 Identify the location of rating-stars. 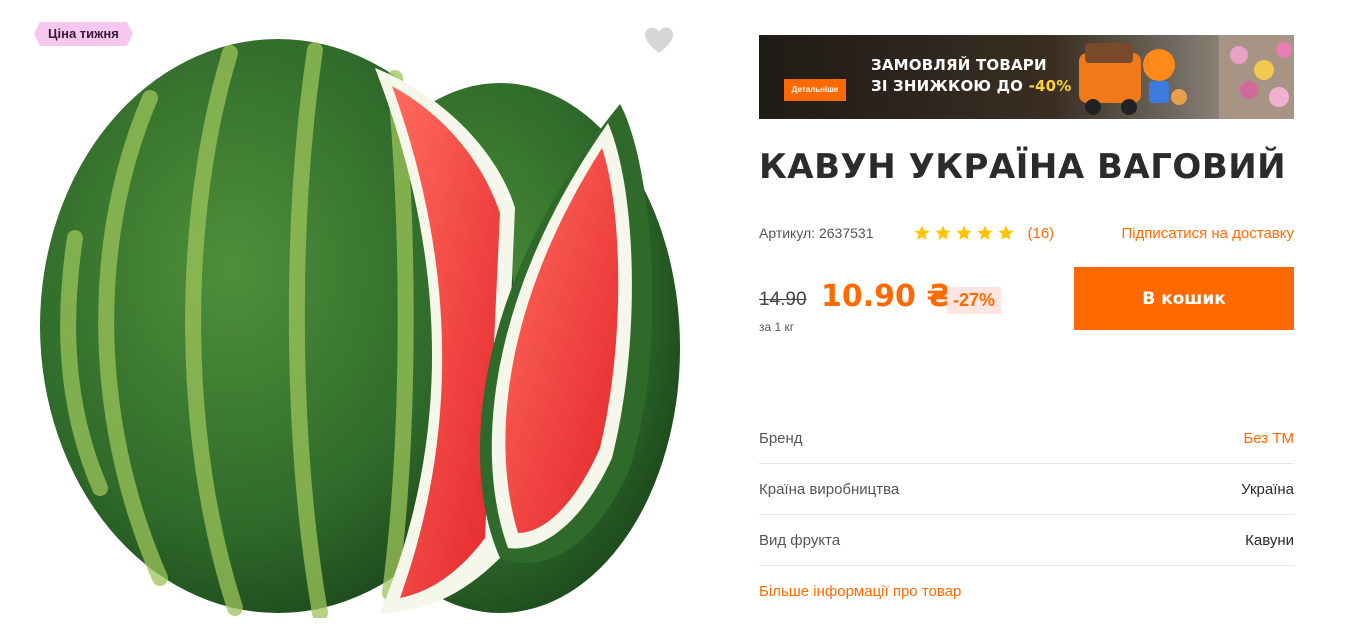
(964, 233).